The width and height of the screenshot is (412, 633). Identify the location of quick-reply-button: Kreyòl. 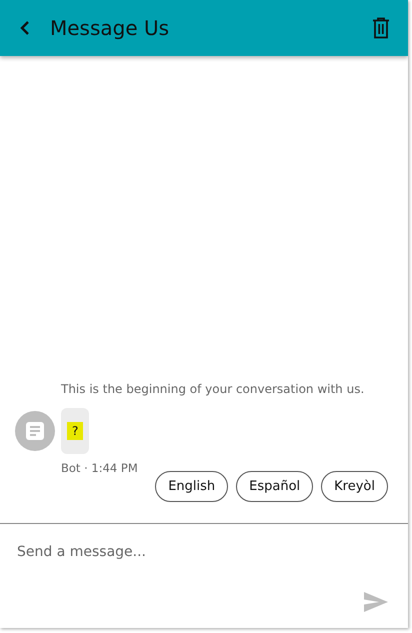
(354, 486).